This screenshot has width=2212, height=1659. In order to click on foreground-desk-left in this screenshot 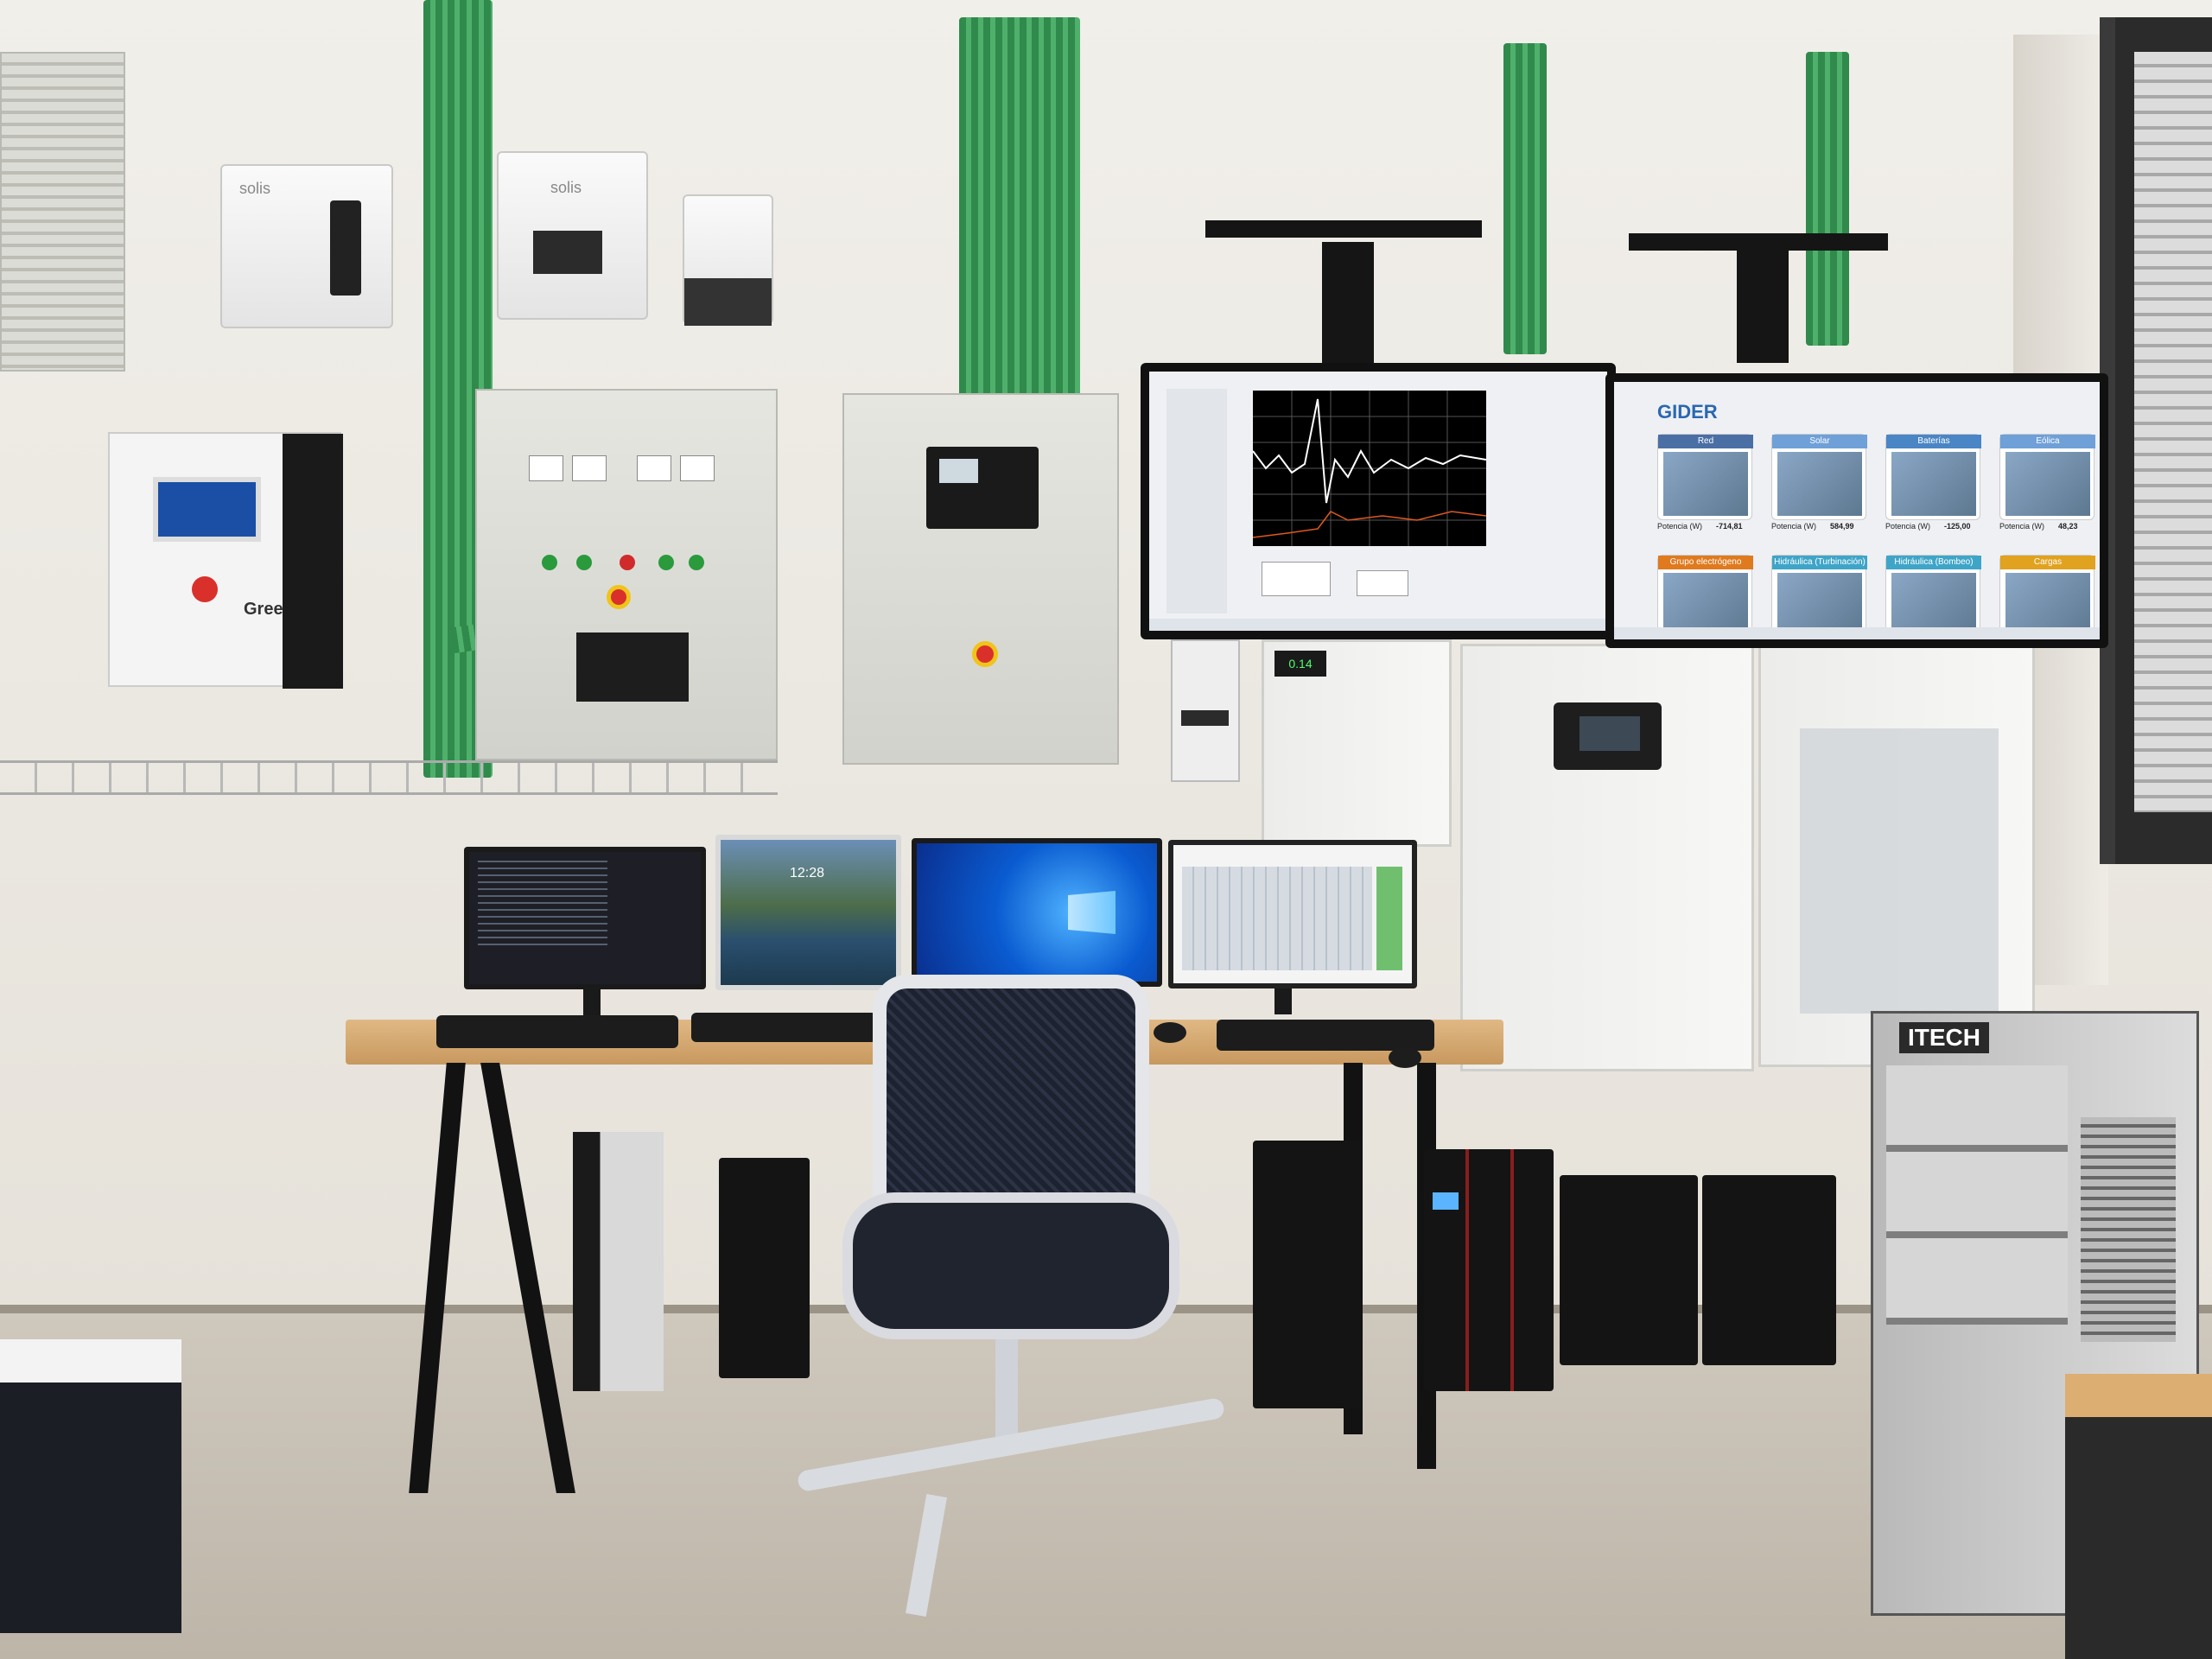, I will do `click(90, 1486)`.